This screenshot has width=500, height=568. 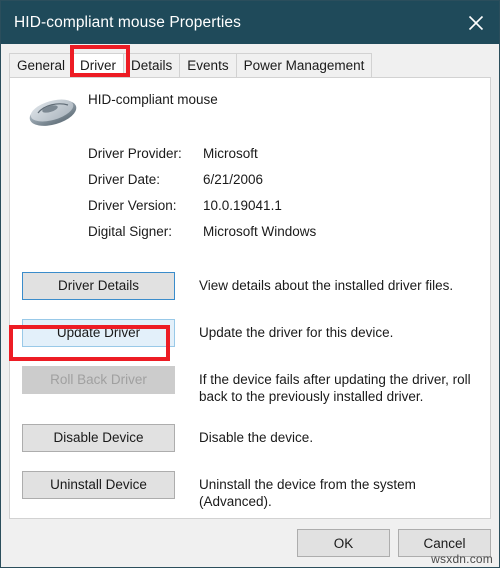 What do you see at coordinates (98, 286) in the screenshot?
I see `driver-details-button: Driver Details` at bounding box center [98, 286].